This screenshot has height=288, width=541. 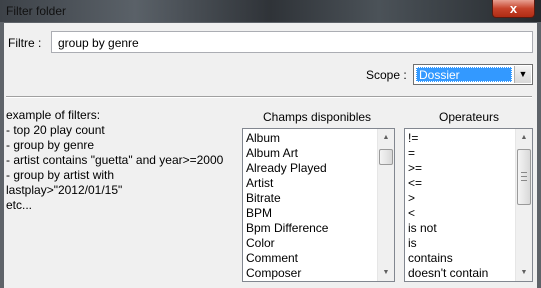 What do you see at coordinates (292, 42) in the screenshot?
I see `filter-input: group by genre` at bounding box center [292, 42].